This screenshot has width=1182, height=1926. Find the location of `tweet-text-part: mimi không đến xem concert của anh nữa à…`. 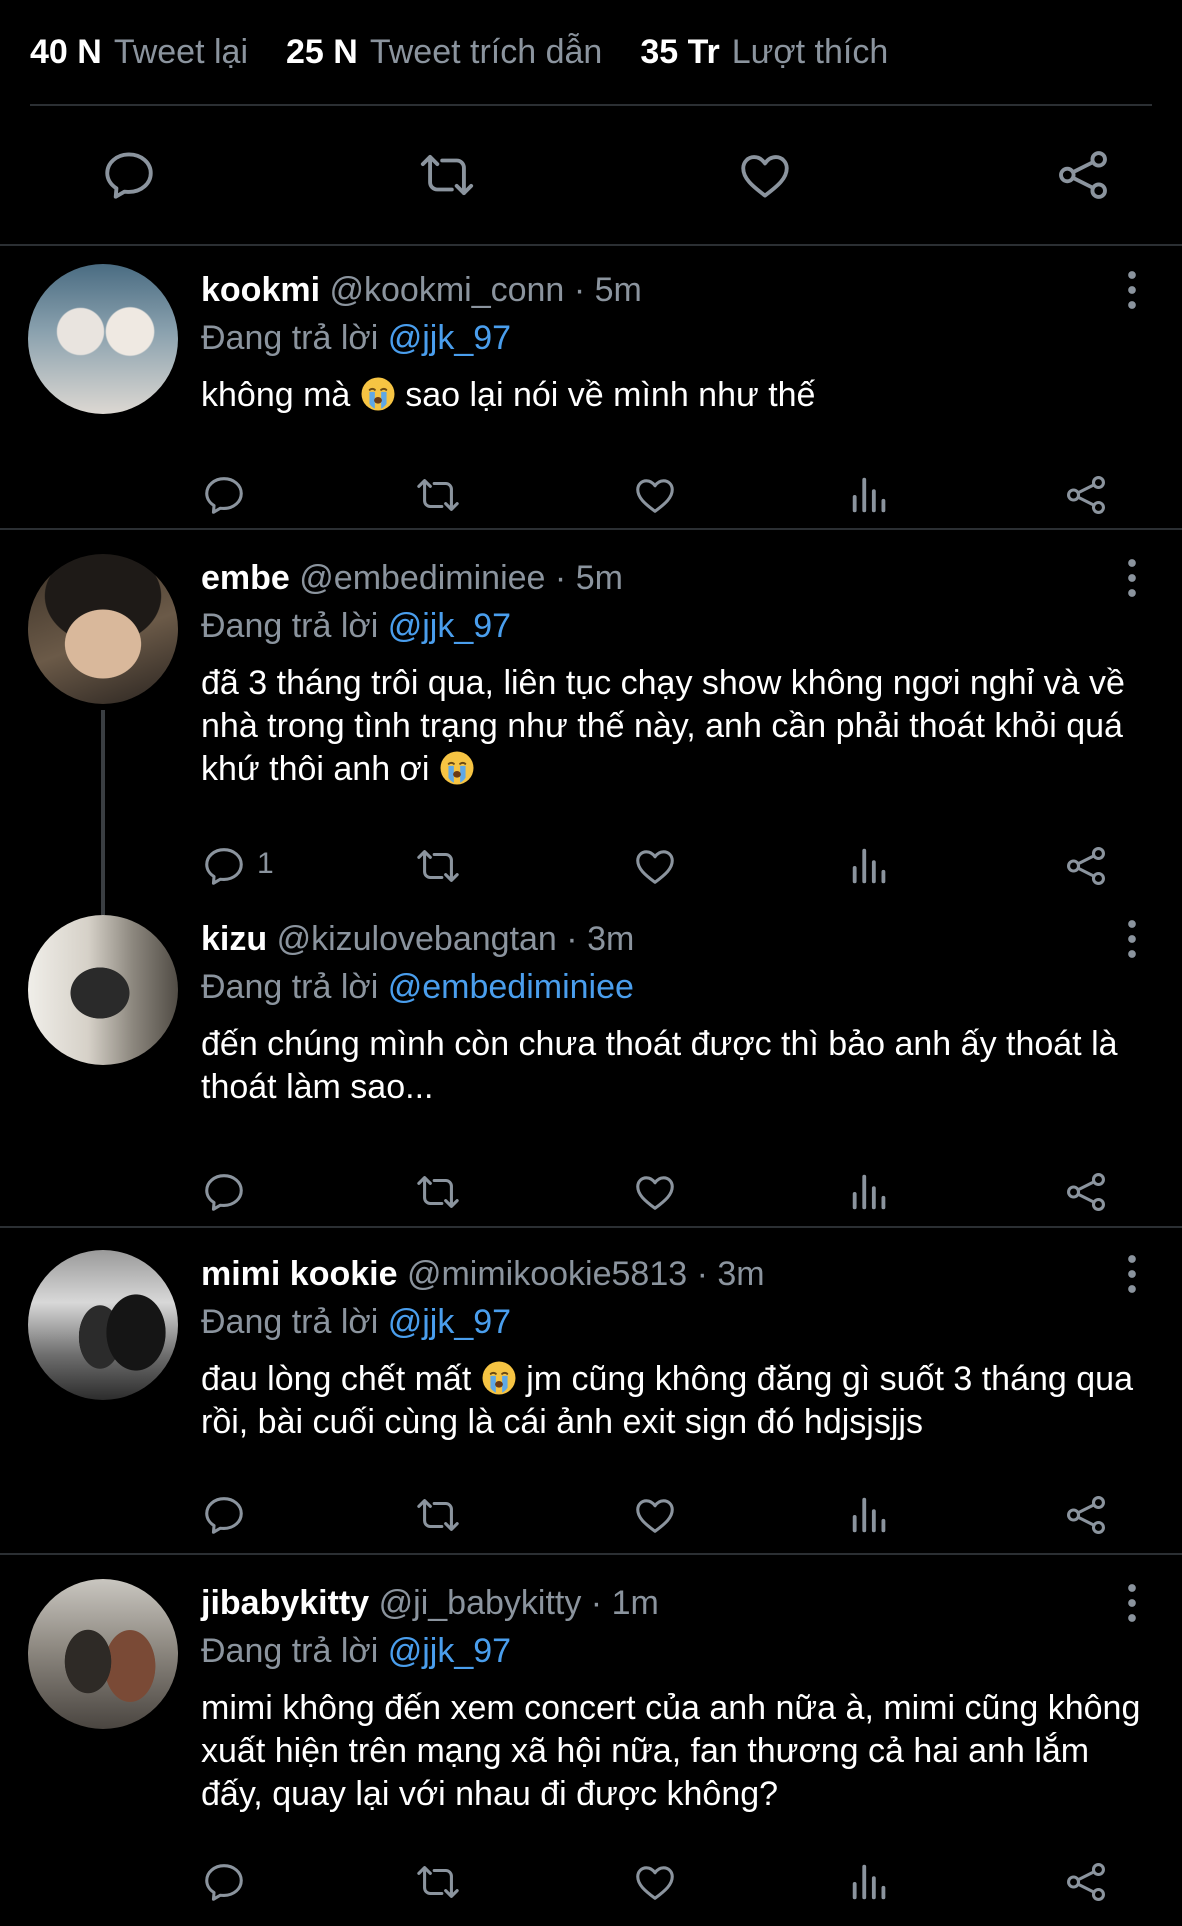

tweet-text-part: mimi không đến xem concert của anh nữa à… is located at coordinates (671, 1751).